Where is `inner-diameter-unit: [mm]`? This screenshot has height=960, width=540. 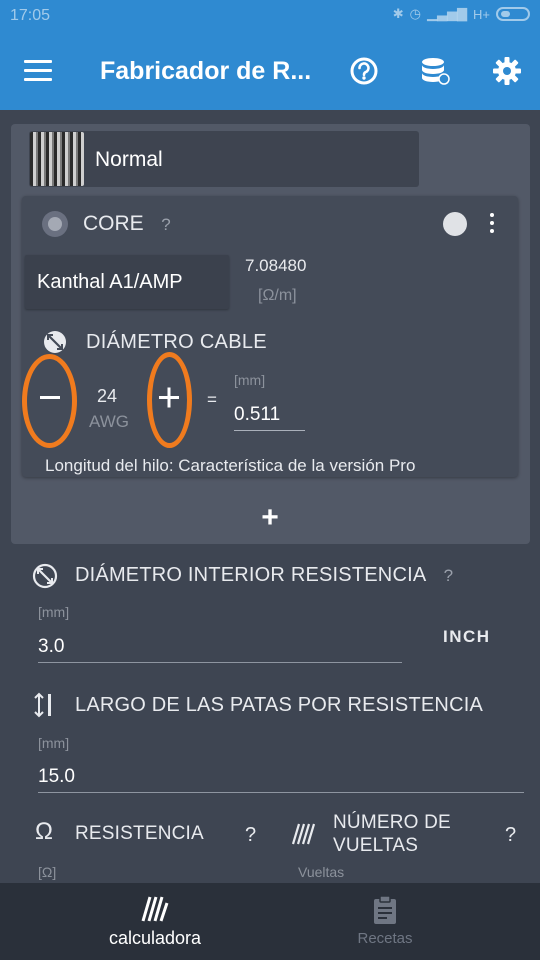 inner-diameter-unit: [mm] is located at coordinates (54, 612).